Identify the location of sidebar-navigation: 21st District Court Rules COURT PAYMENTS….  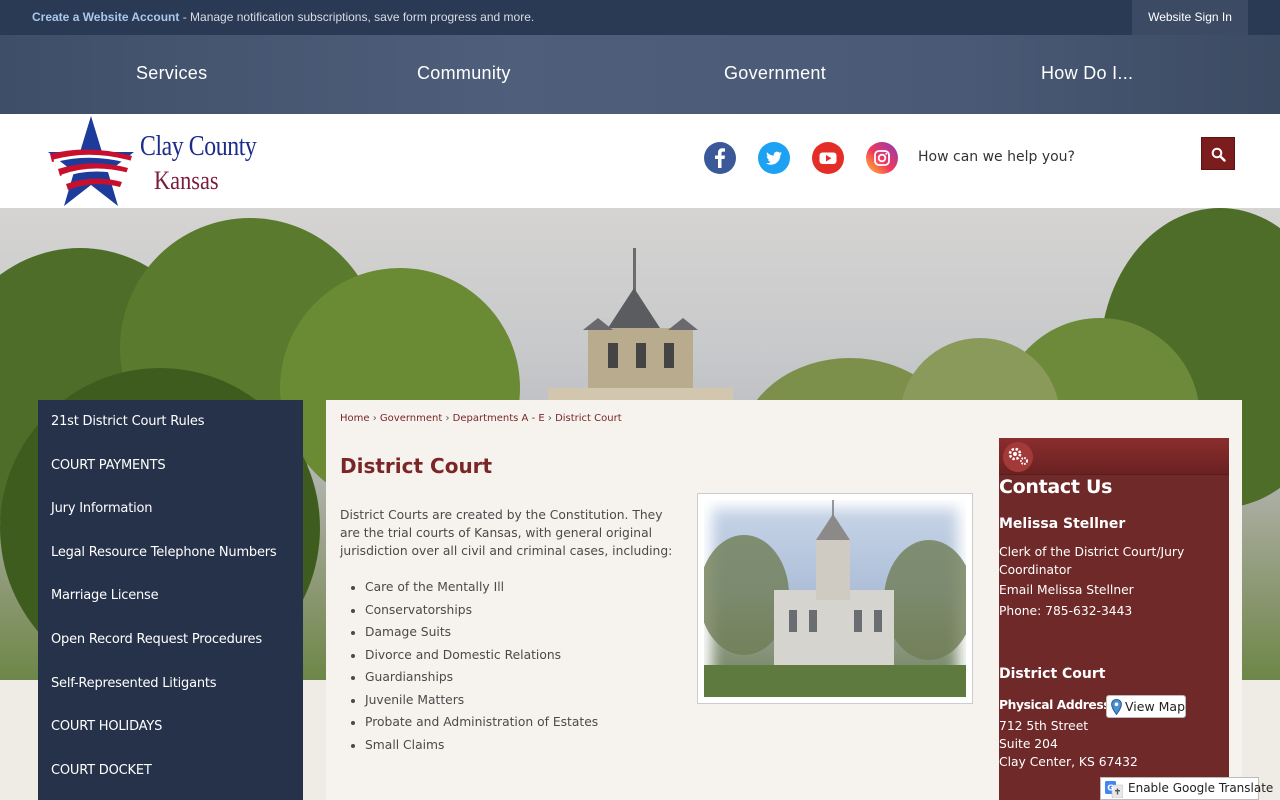
(170, 600).